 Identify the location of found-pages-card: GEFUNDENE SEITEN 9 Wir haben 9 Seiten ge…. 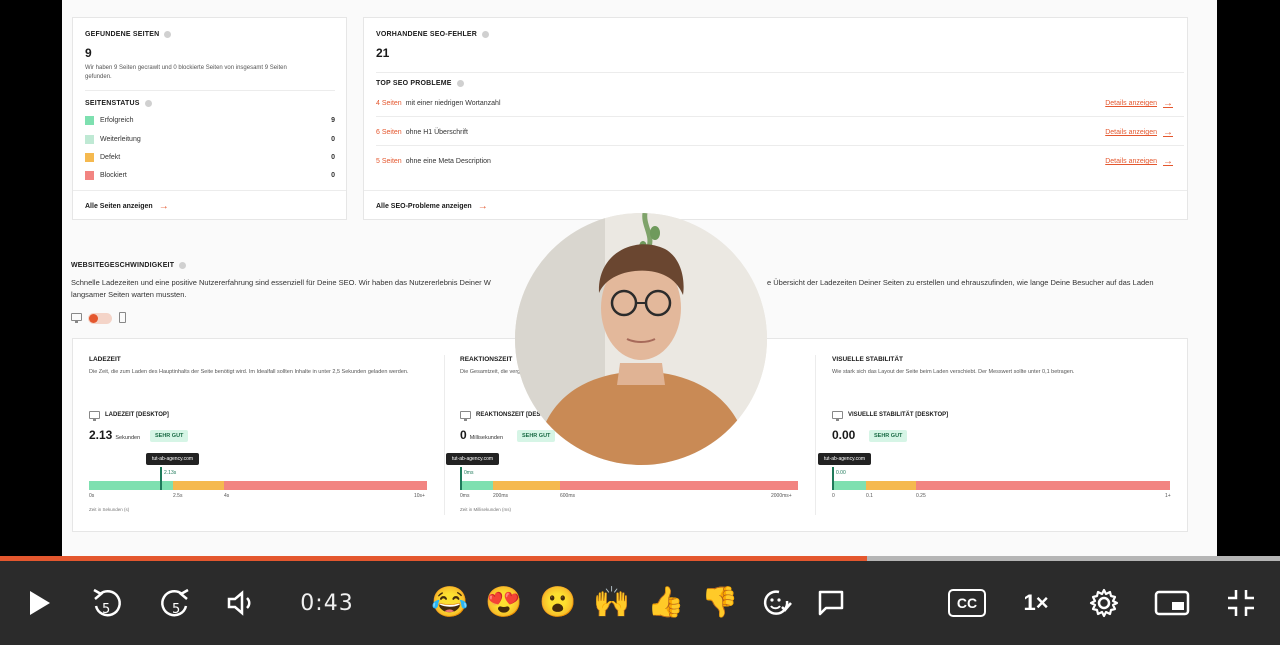
(209, 118).